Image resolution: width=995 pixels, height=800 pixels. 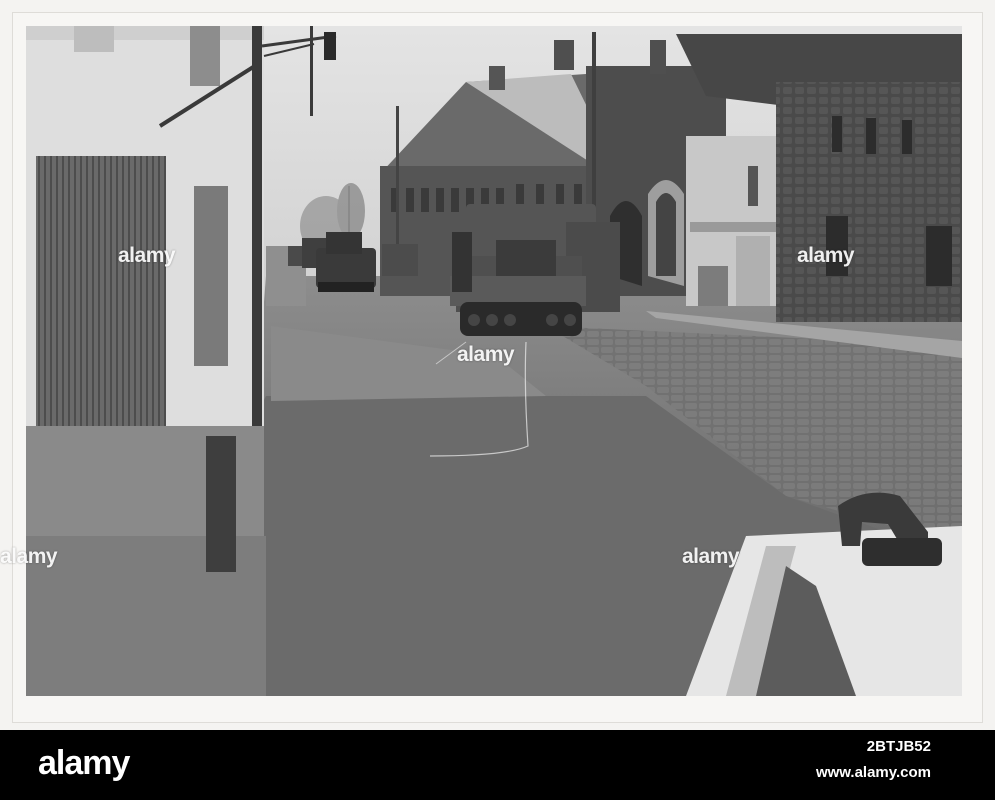 I want to click on boarded-window, so click(x=211, y=276).